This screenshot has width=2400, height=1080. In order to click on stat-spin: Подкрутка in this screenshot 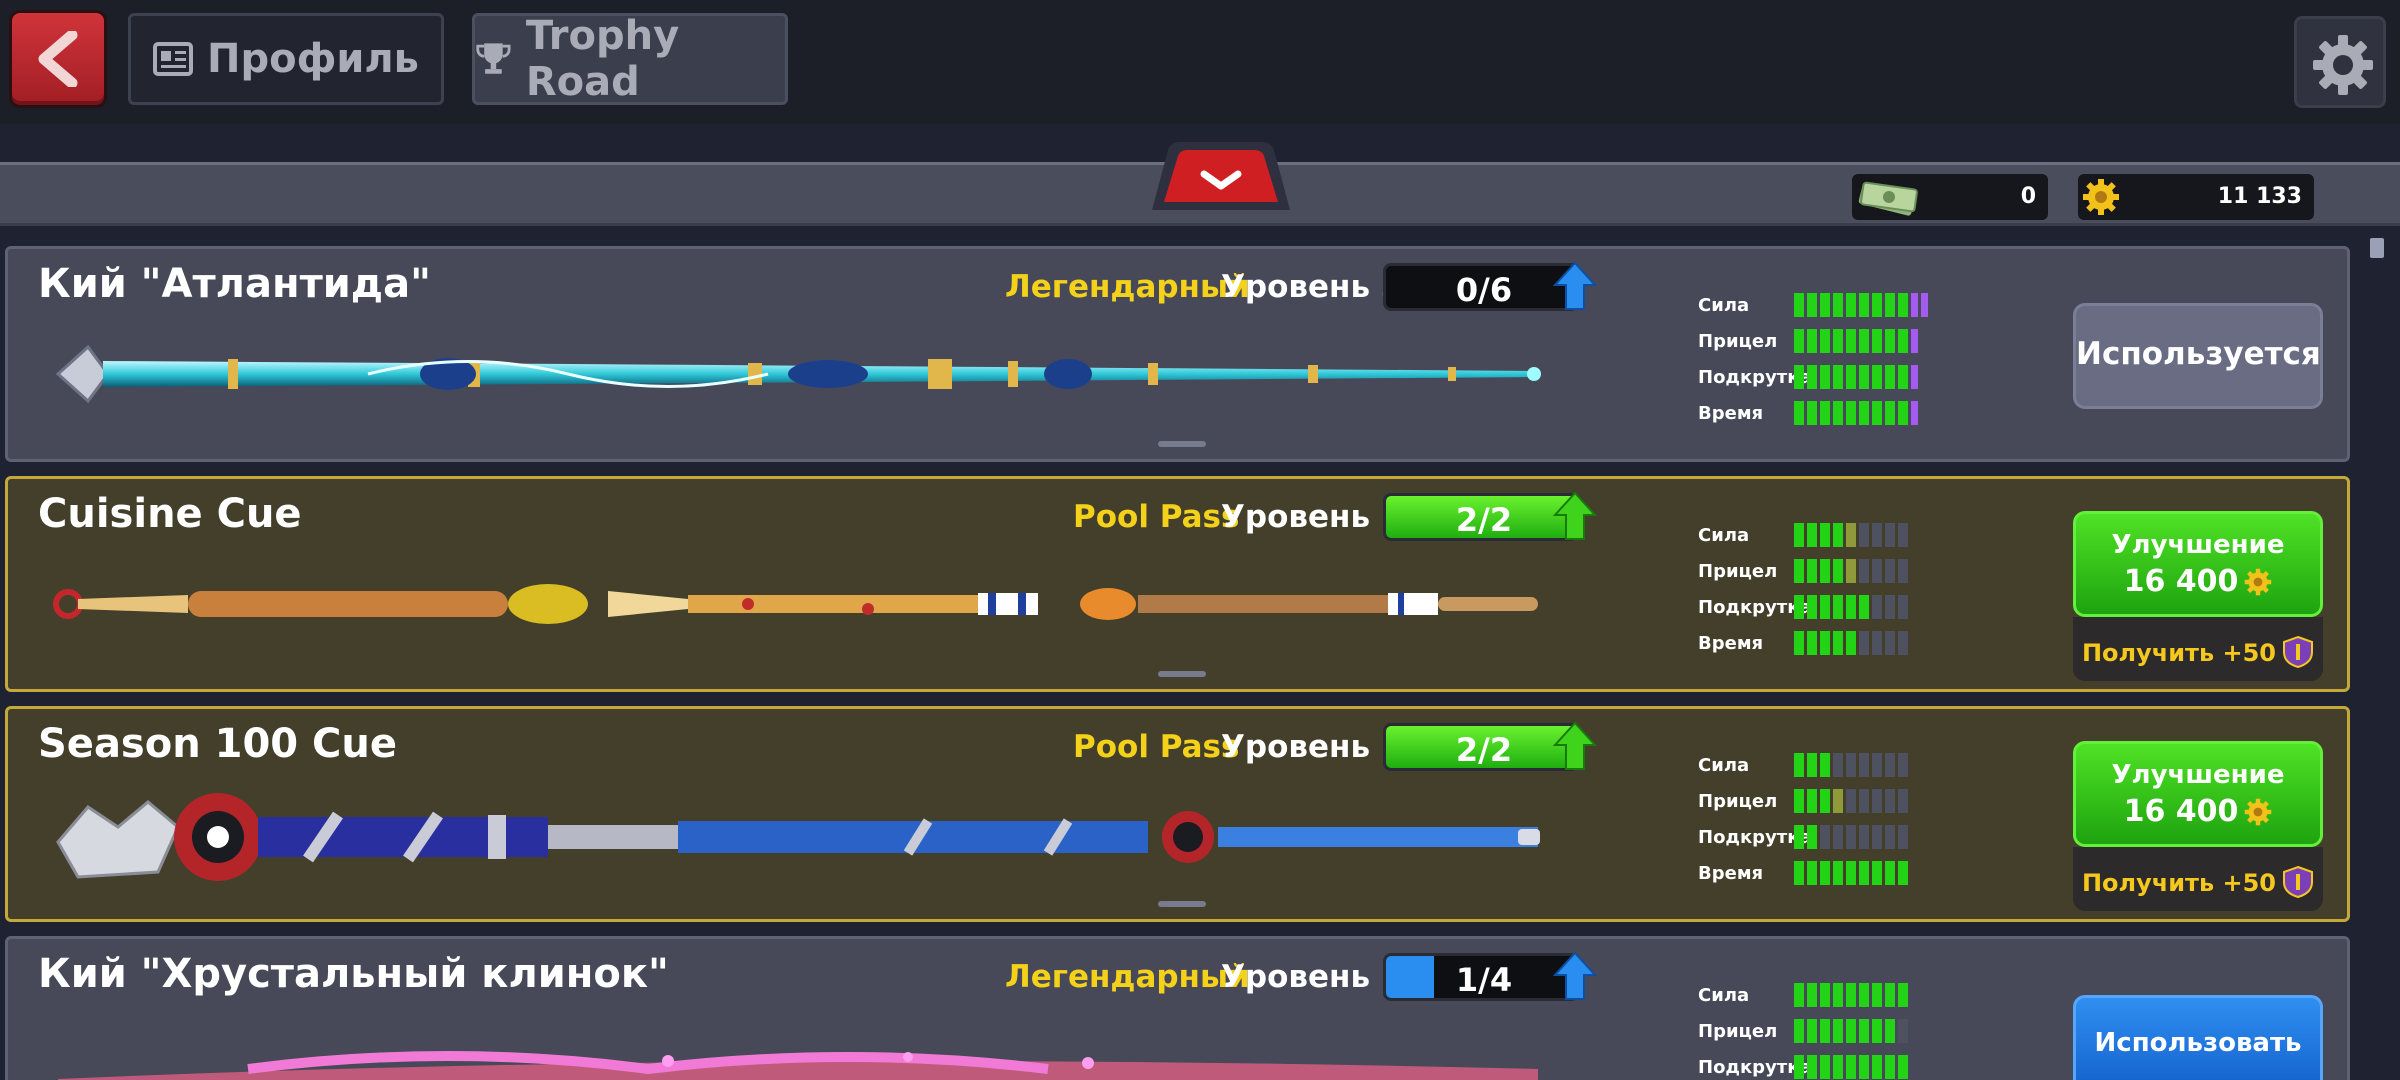, I will do `click(1848, 1067)`.